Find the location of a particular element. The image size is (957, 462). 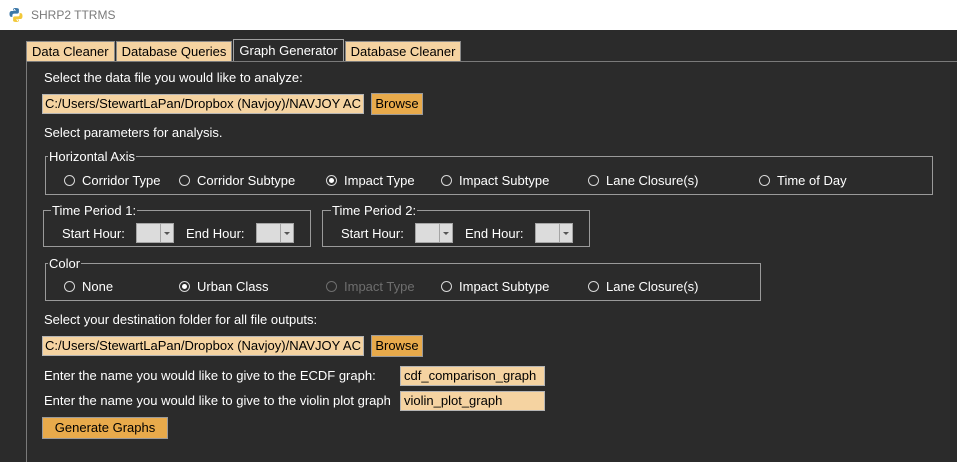

haxis-impact-type-radio: Impact Type is located at coordinates (370, 180).